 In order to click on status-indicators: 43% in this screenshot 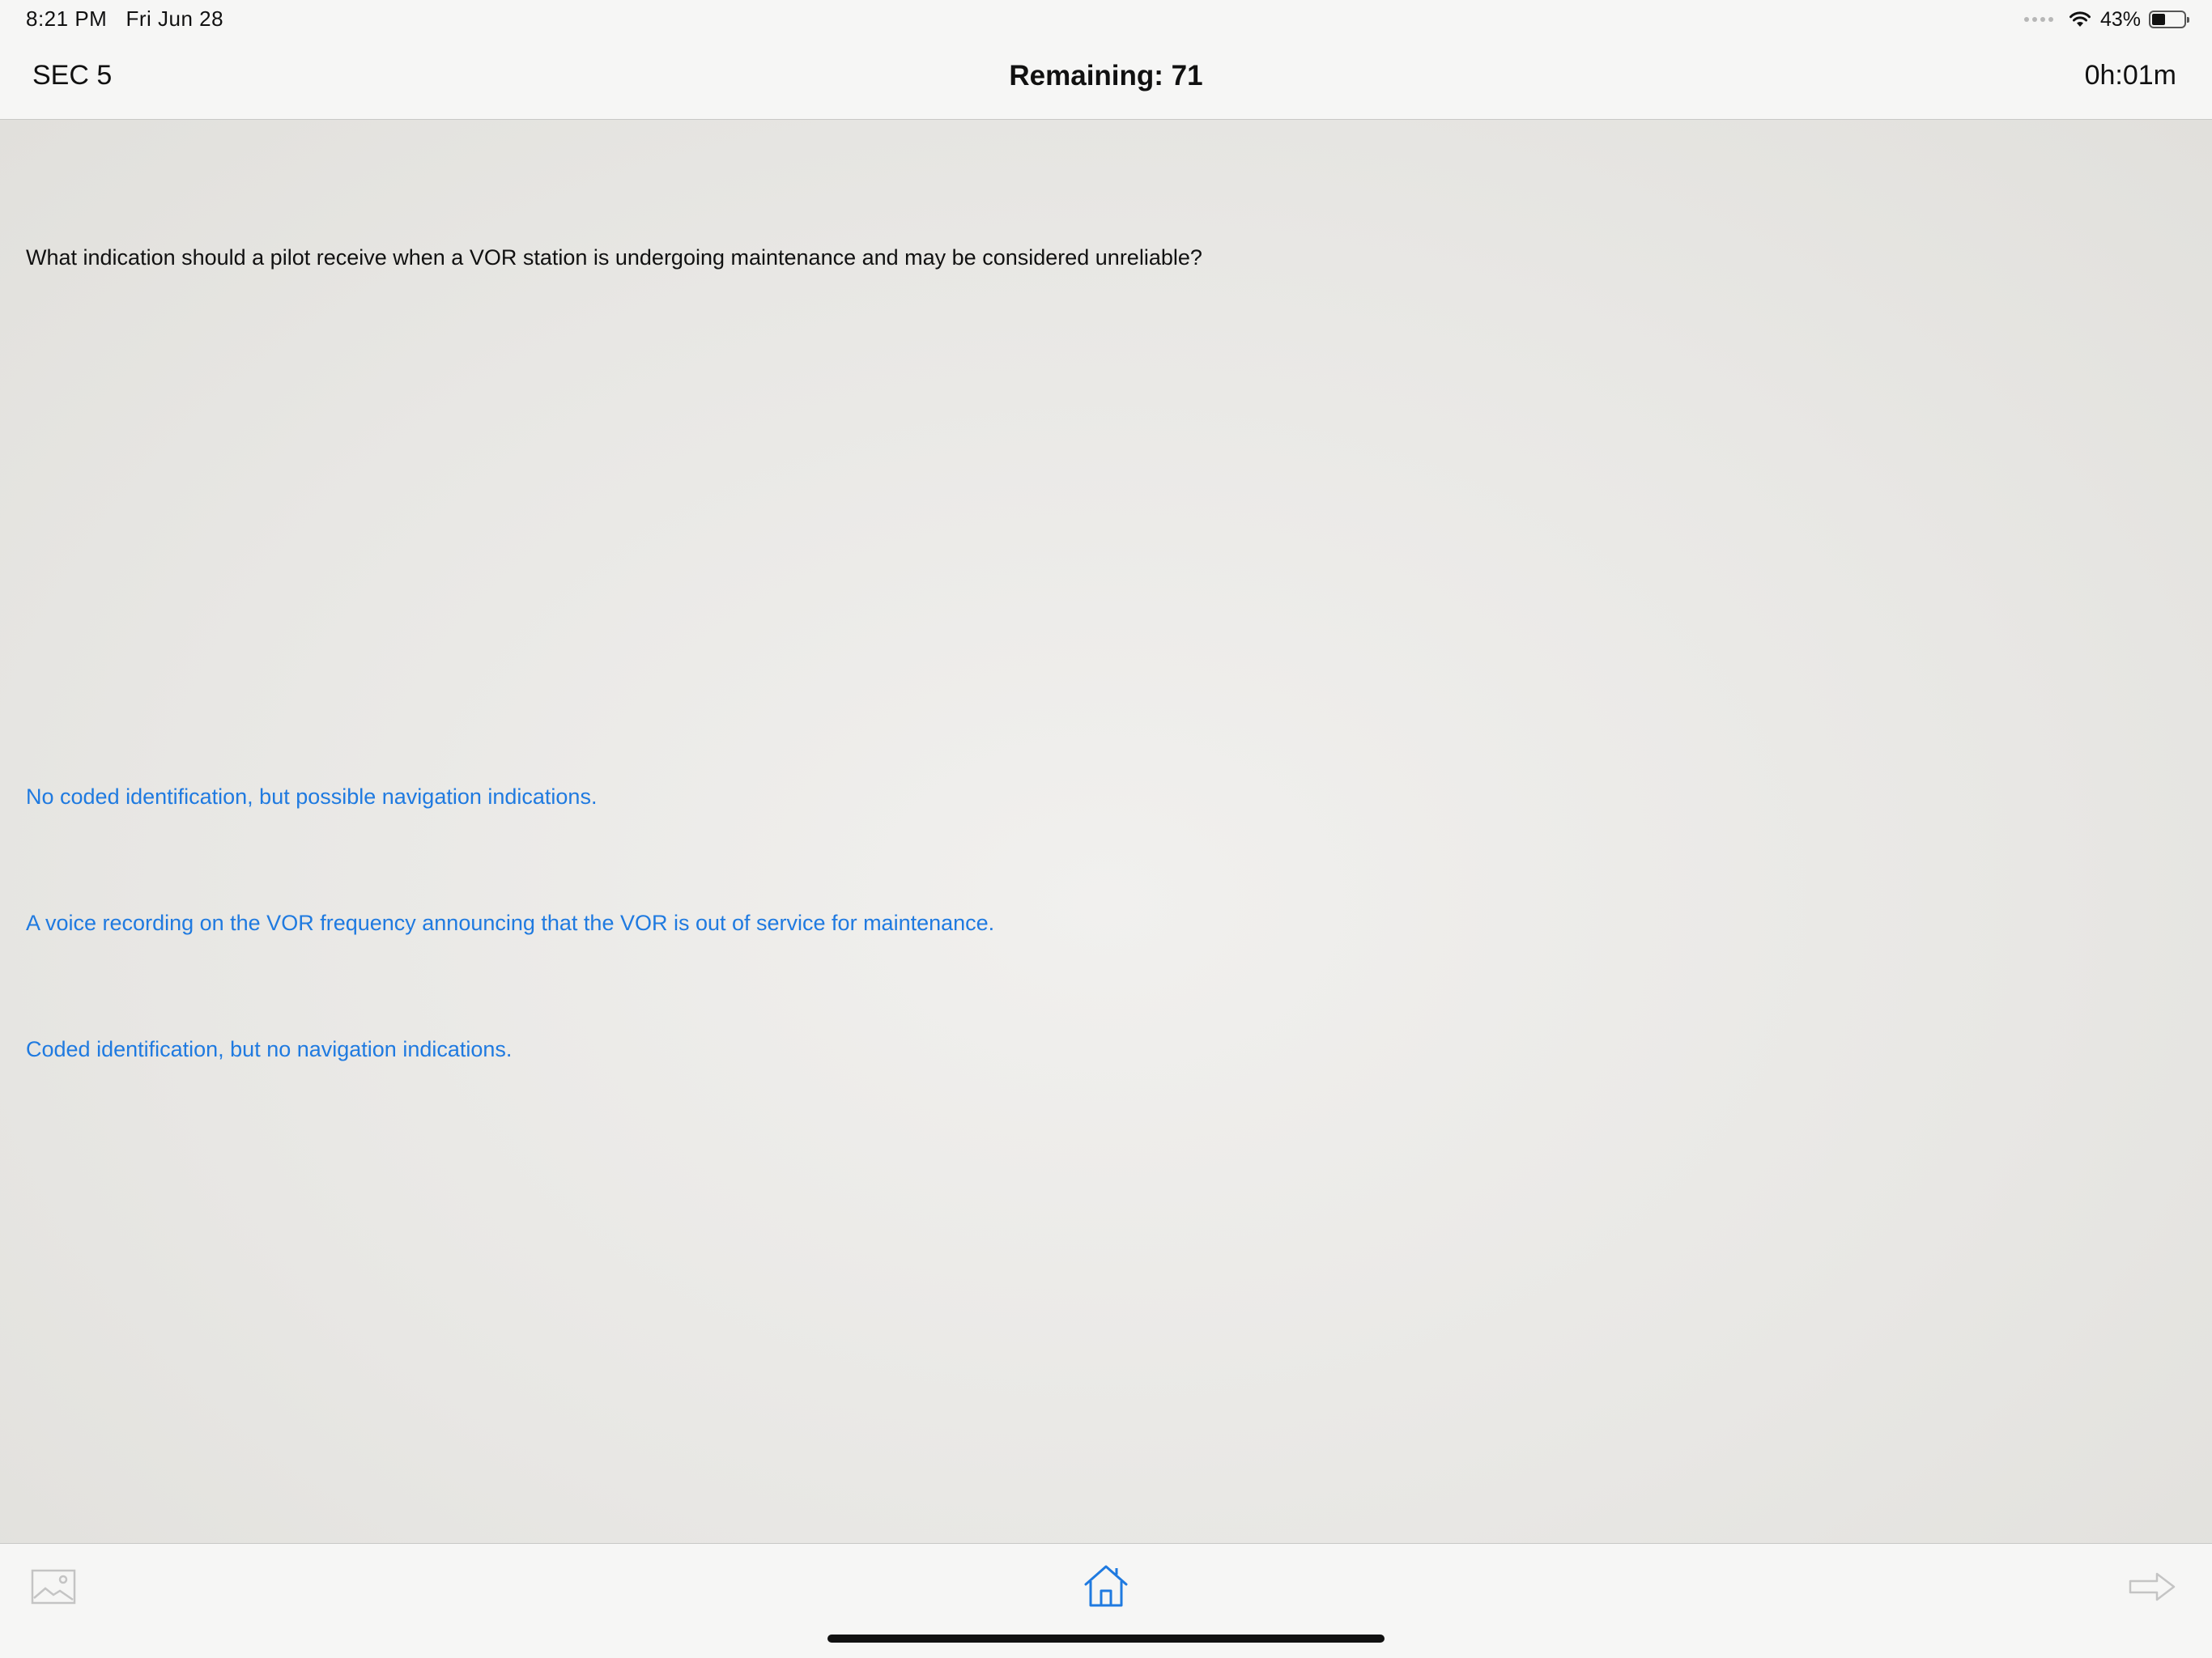, I will do `click(2106, 19)`.